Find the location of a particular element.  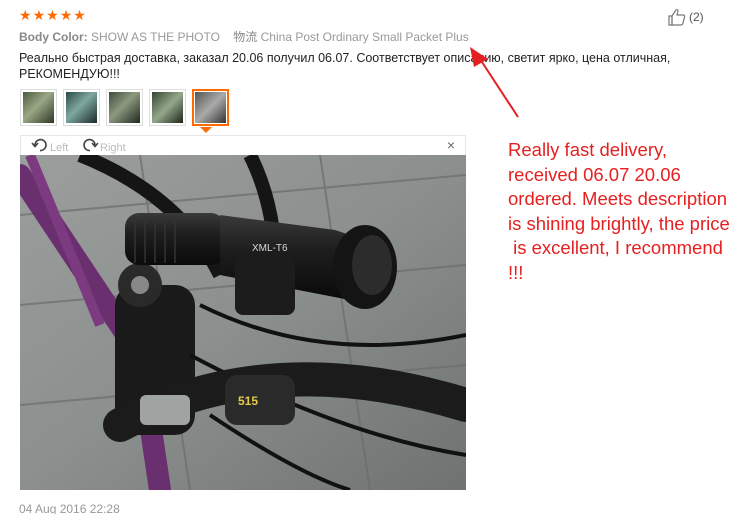

annotation-arrow is located at coordinates (494, 82).